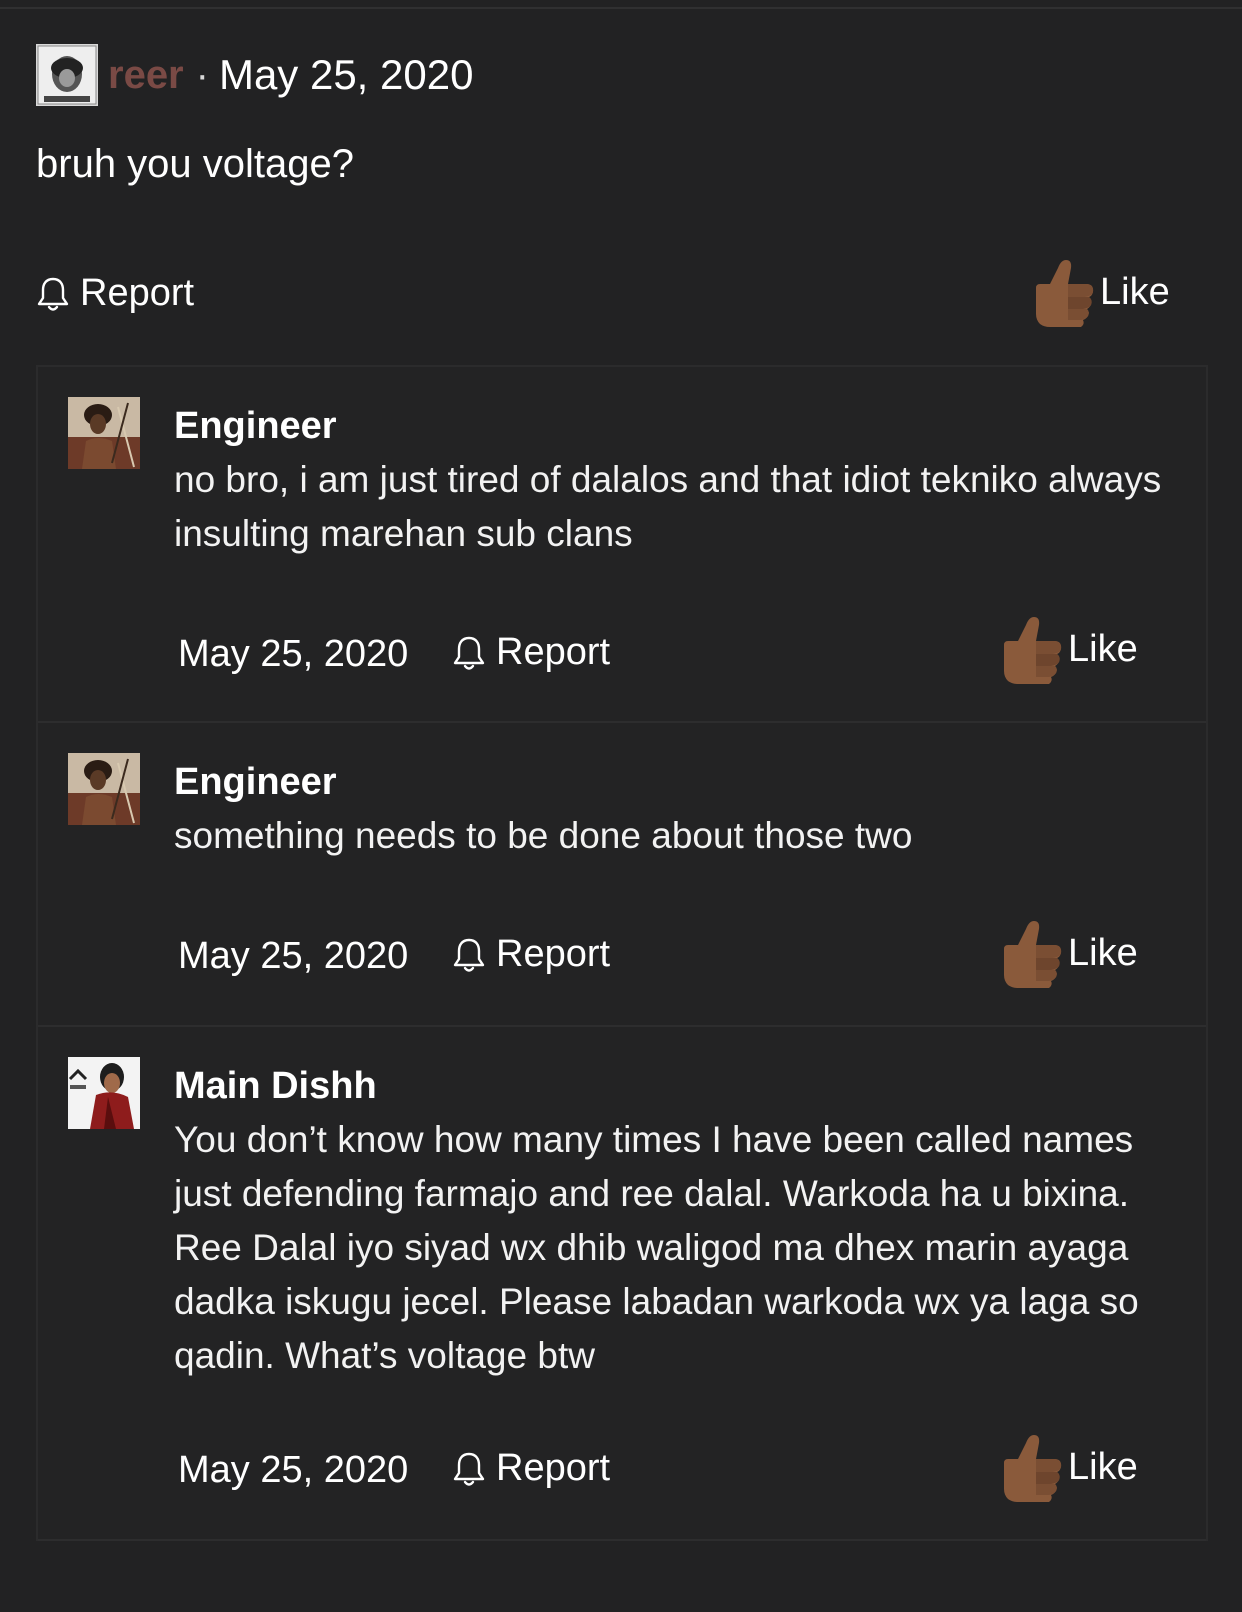  Describe the element at coordinates (621, 8) in the screenshot. I see `top-divider` at that location.